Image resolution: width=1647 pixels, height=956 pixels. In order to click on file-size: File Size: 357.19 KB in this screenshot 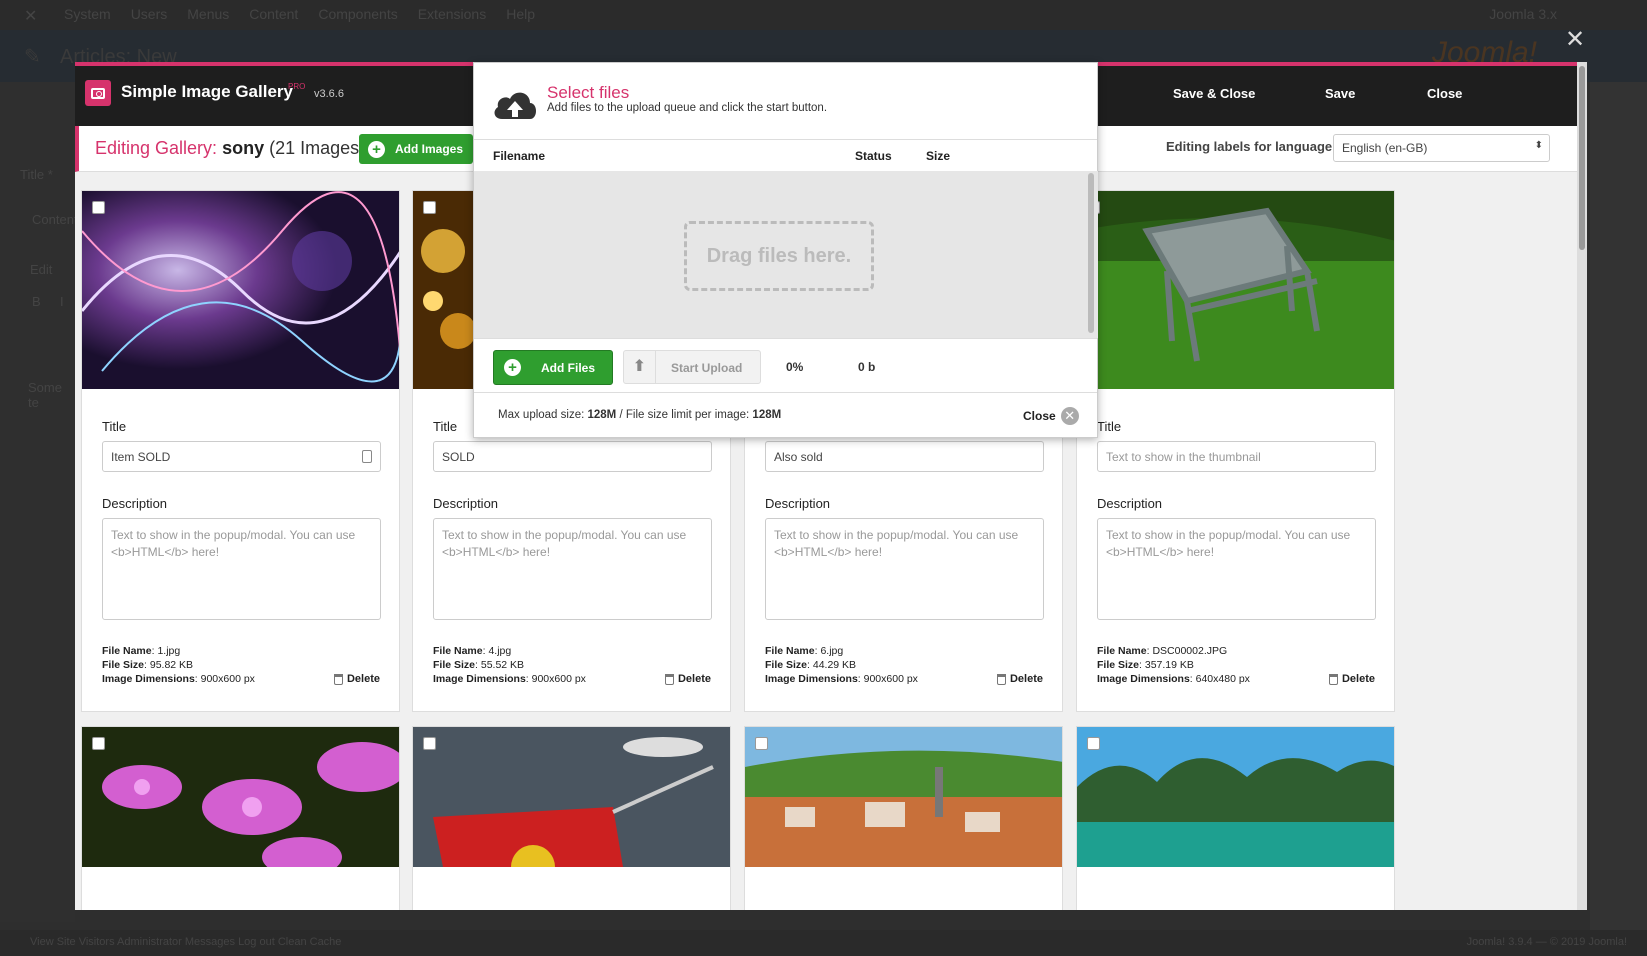, I will do `click(1145, 665)`.